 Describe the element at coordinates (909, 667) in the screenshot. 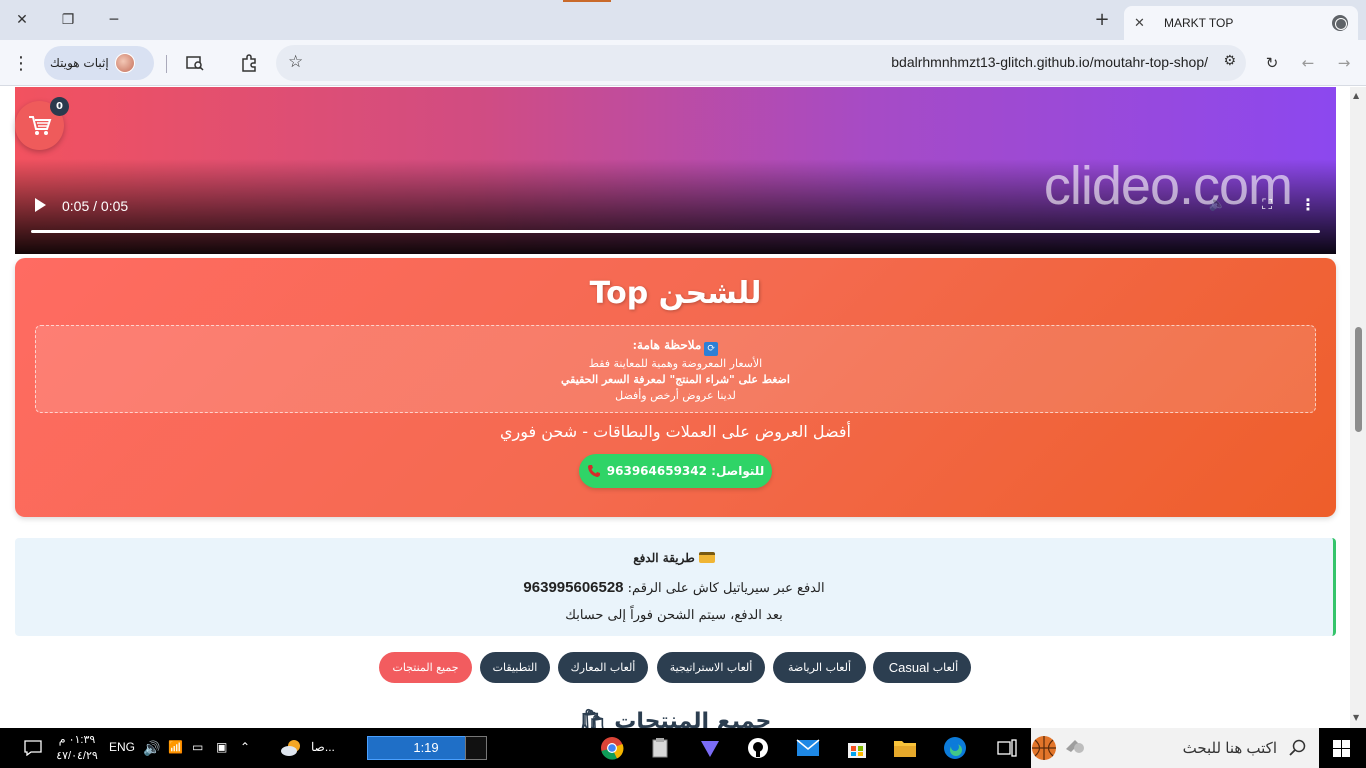

I see `filter-label-latin: Casual` at that location.